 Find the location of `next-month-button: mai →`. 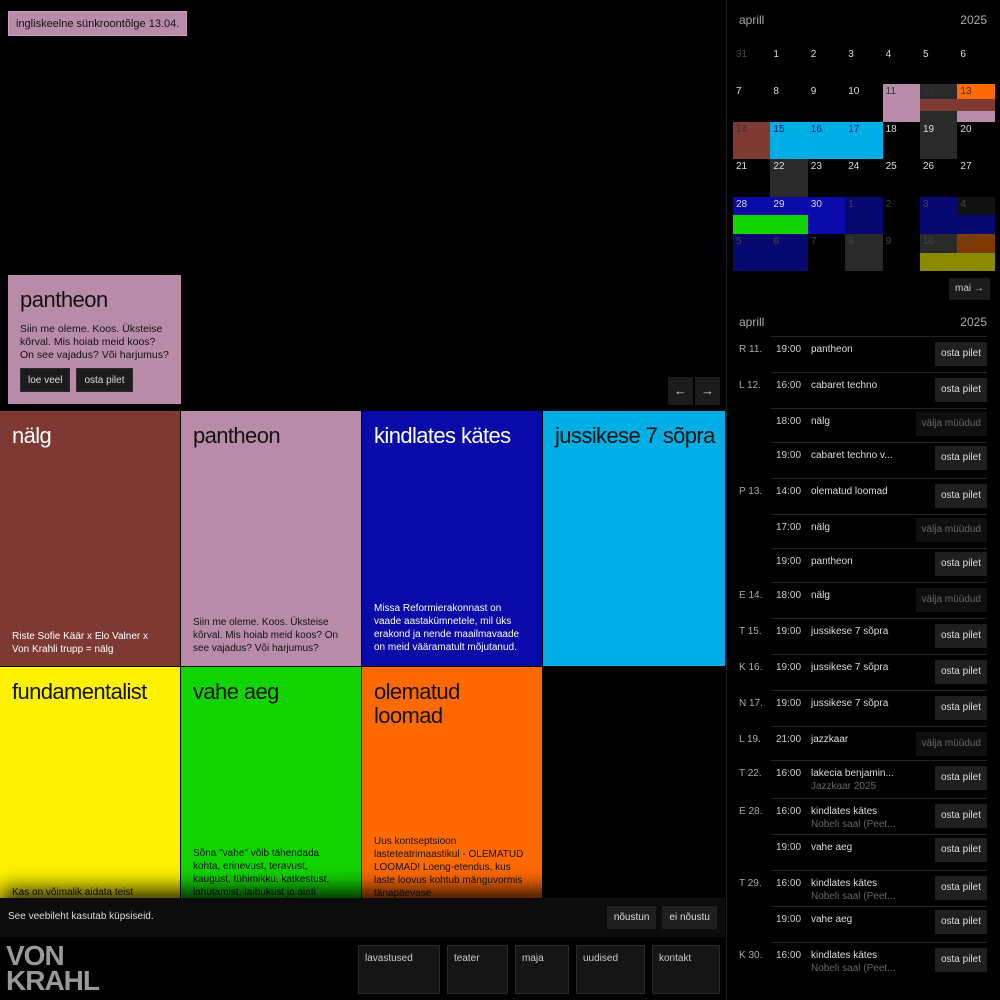

next-month-button: mai → is located at coordinates (969, 289).